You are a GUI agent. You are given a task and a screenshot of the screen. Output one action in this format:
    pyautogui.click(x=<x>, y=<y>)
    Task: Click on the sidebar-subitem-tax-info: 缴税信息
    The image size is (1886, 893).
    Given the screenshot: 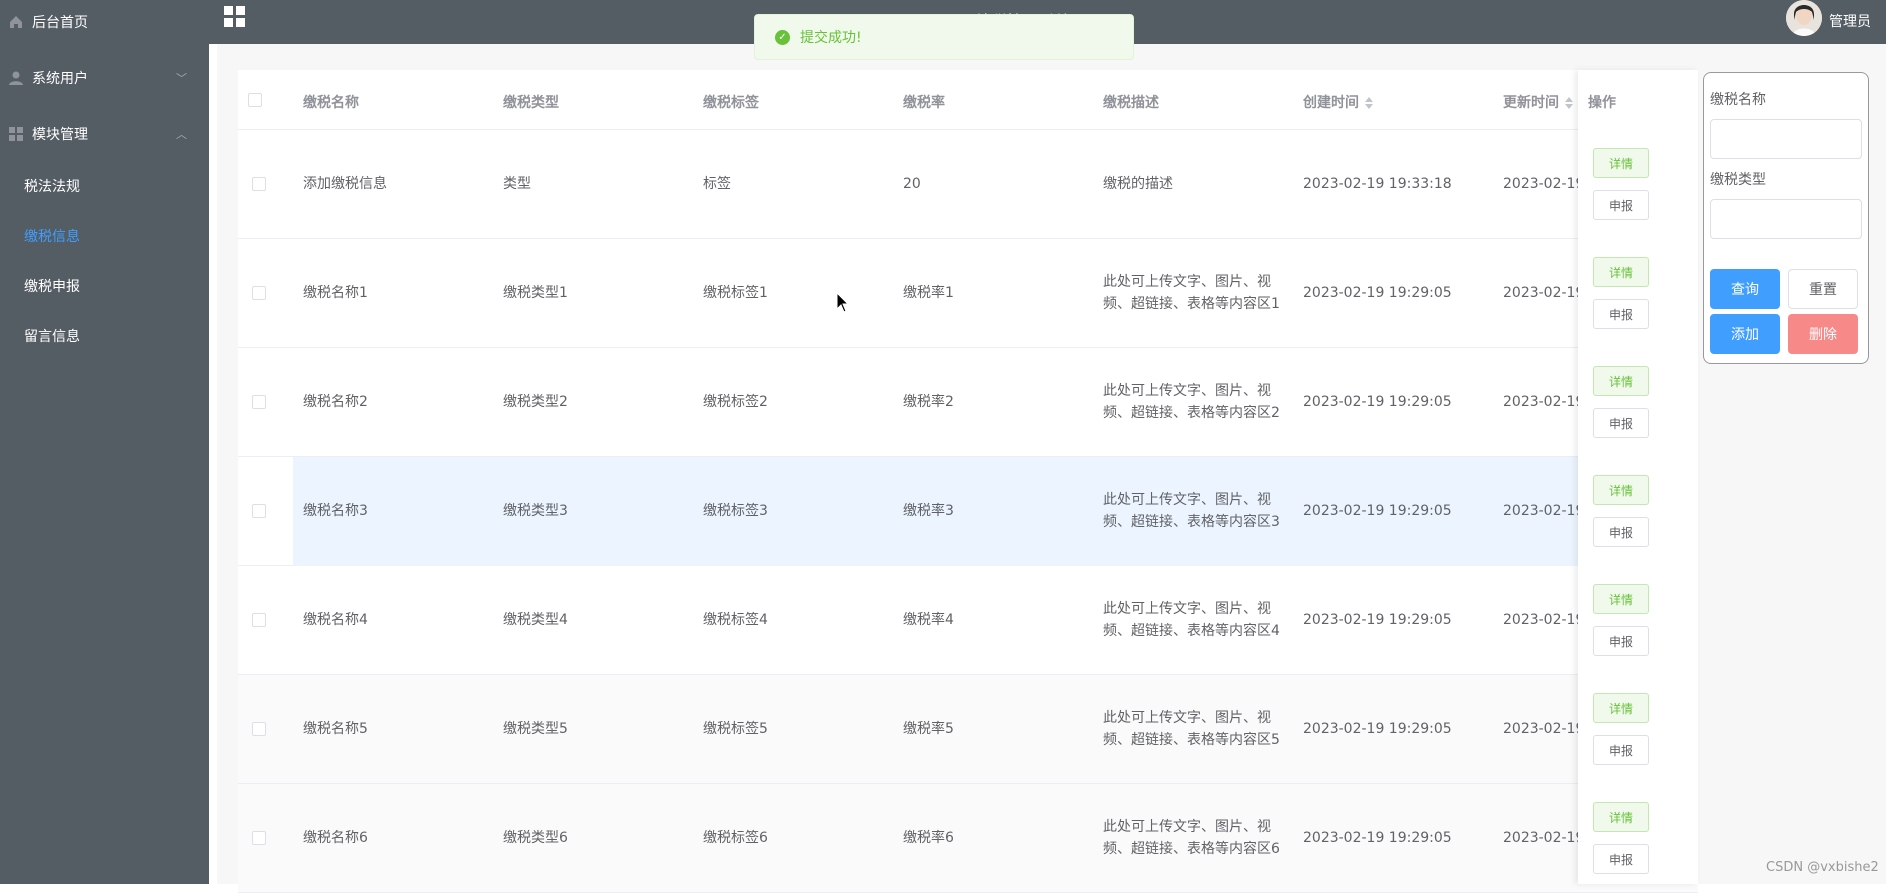 What is the action you would take?
    pyautogui.click(x=52, y=236)
    